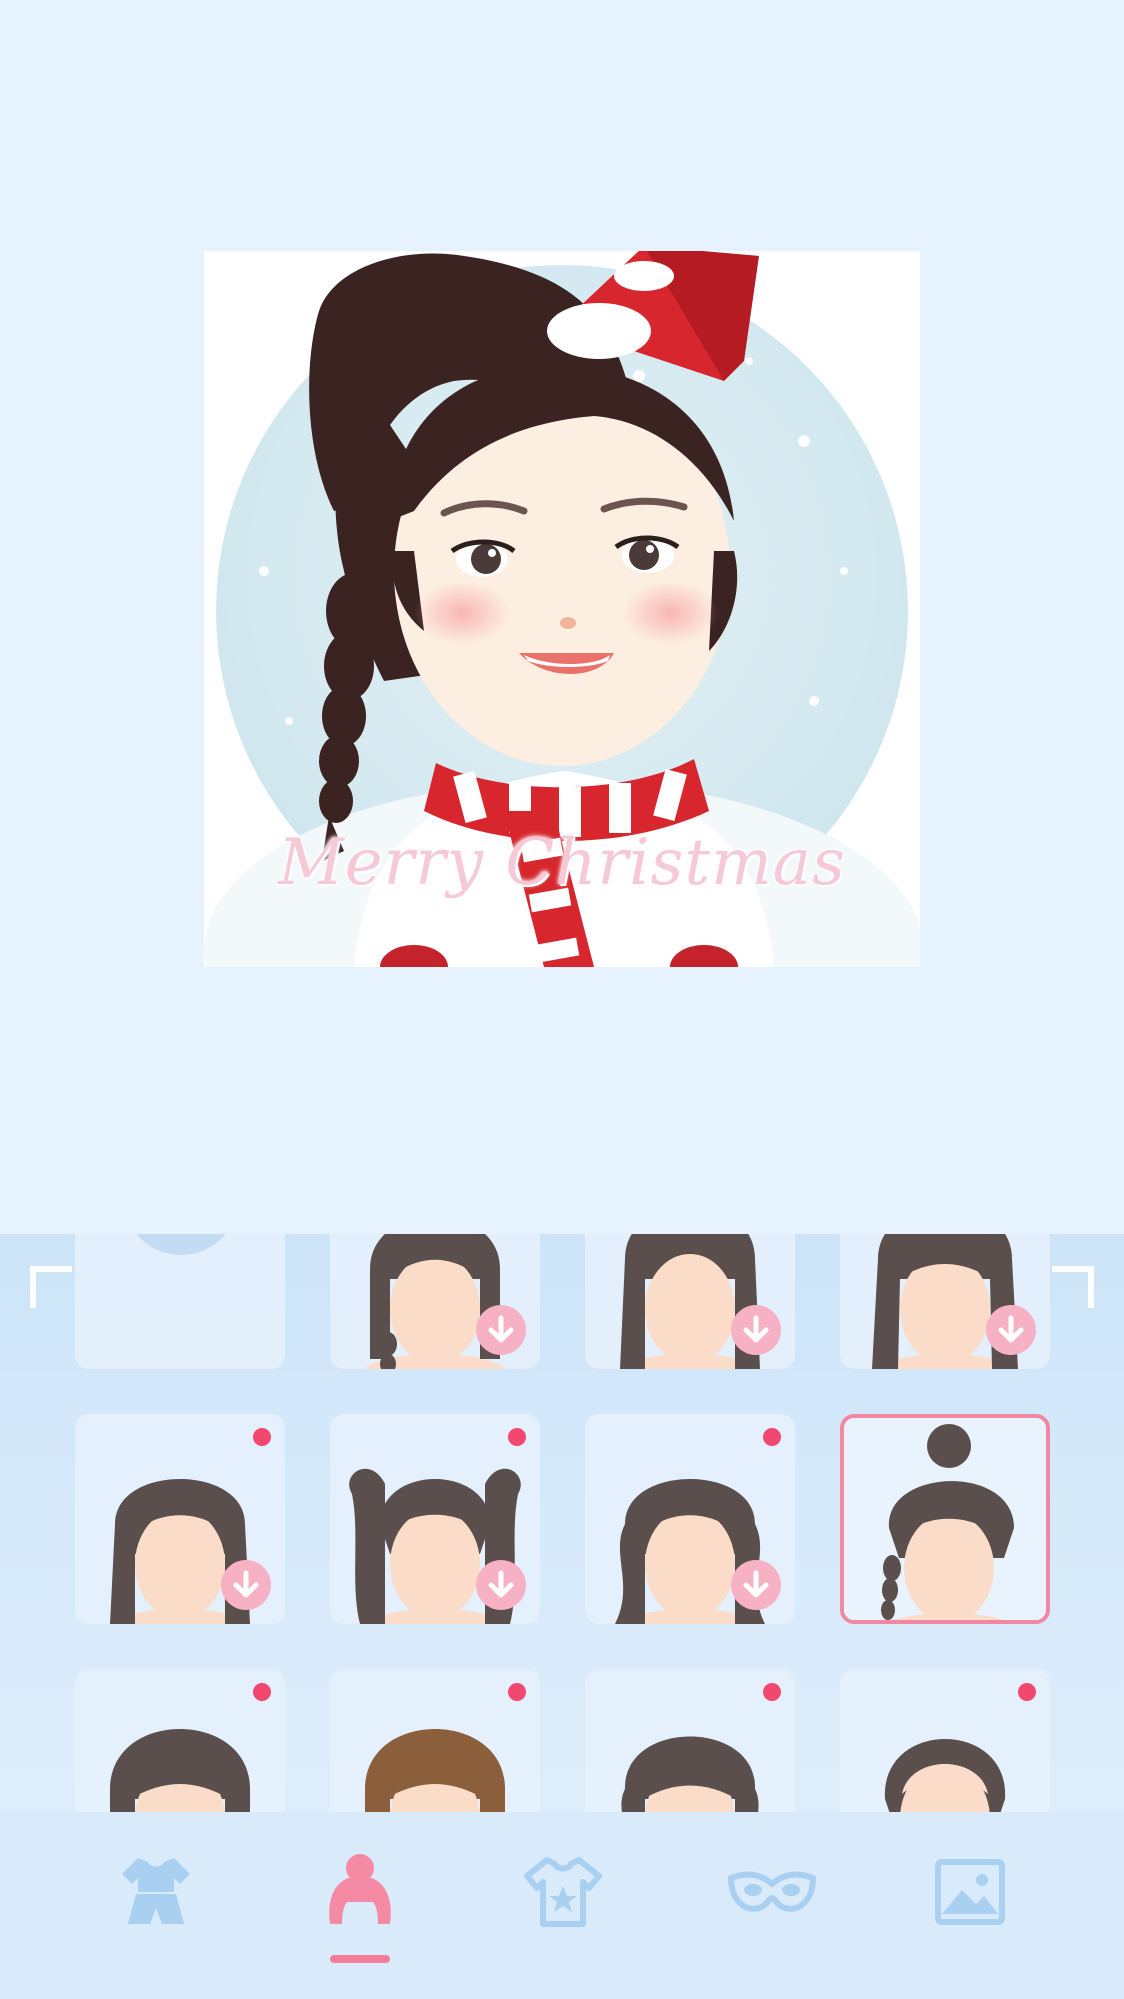 This screenshot has height=1999, width=1124. Describe the element at coordinates (947, 1522) in the screenshot. I see `hairstyle-thumbnail` at that location.